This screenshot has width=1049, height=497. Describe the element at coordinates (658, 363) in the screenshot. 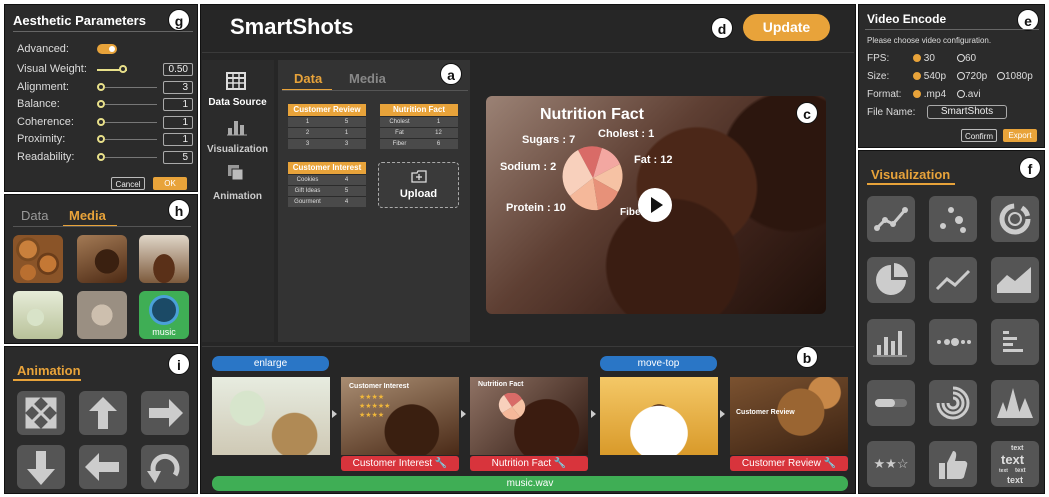

I see `anim-label-move-top: move-top` at that location.